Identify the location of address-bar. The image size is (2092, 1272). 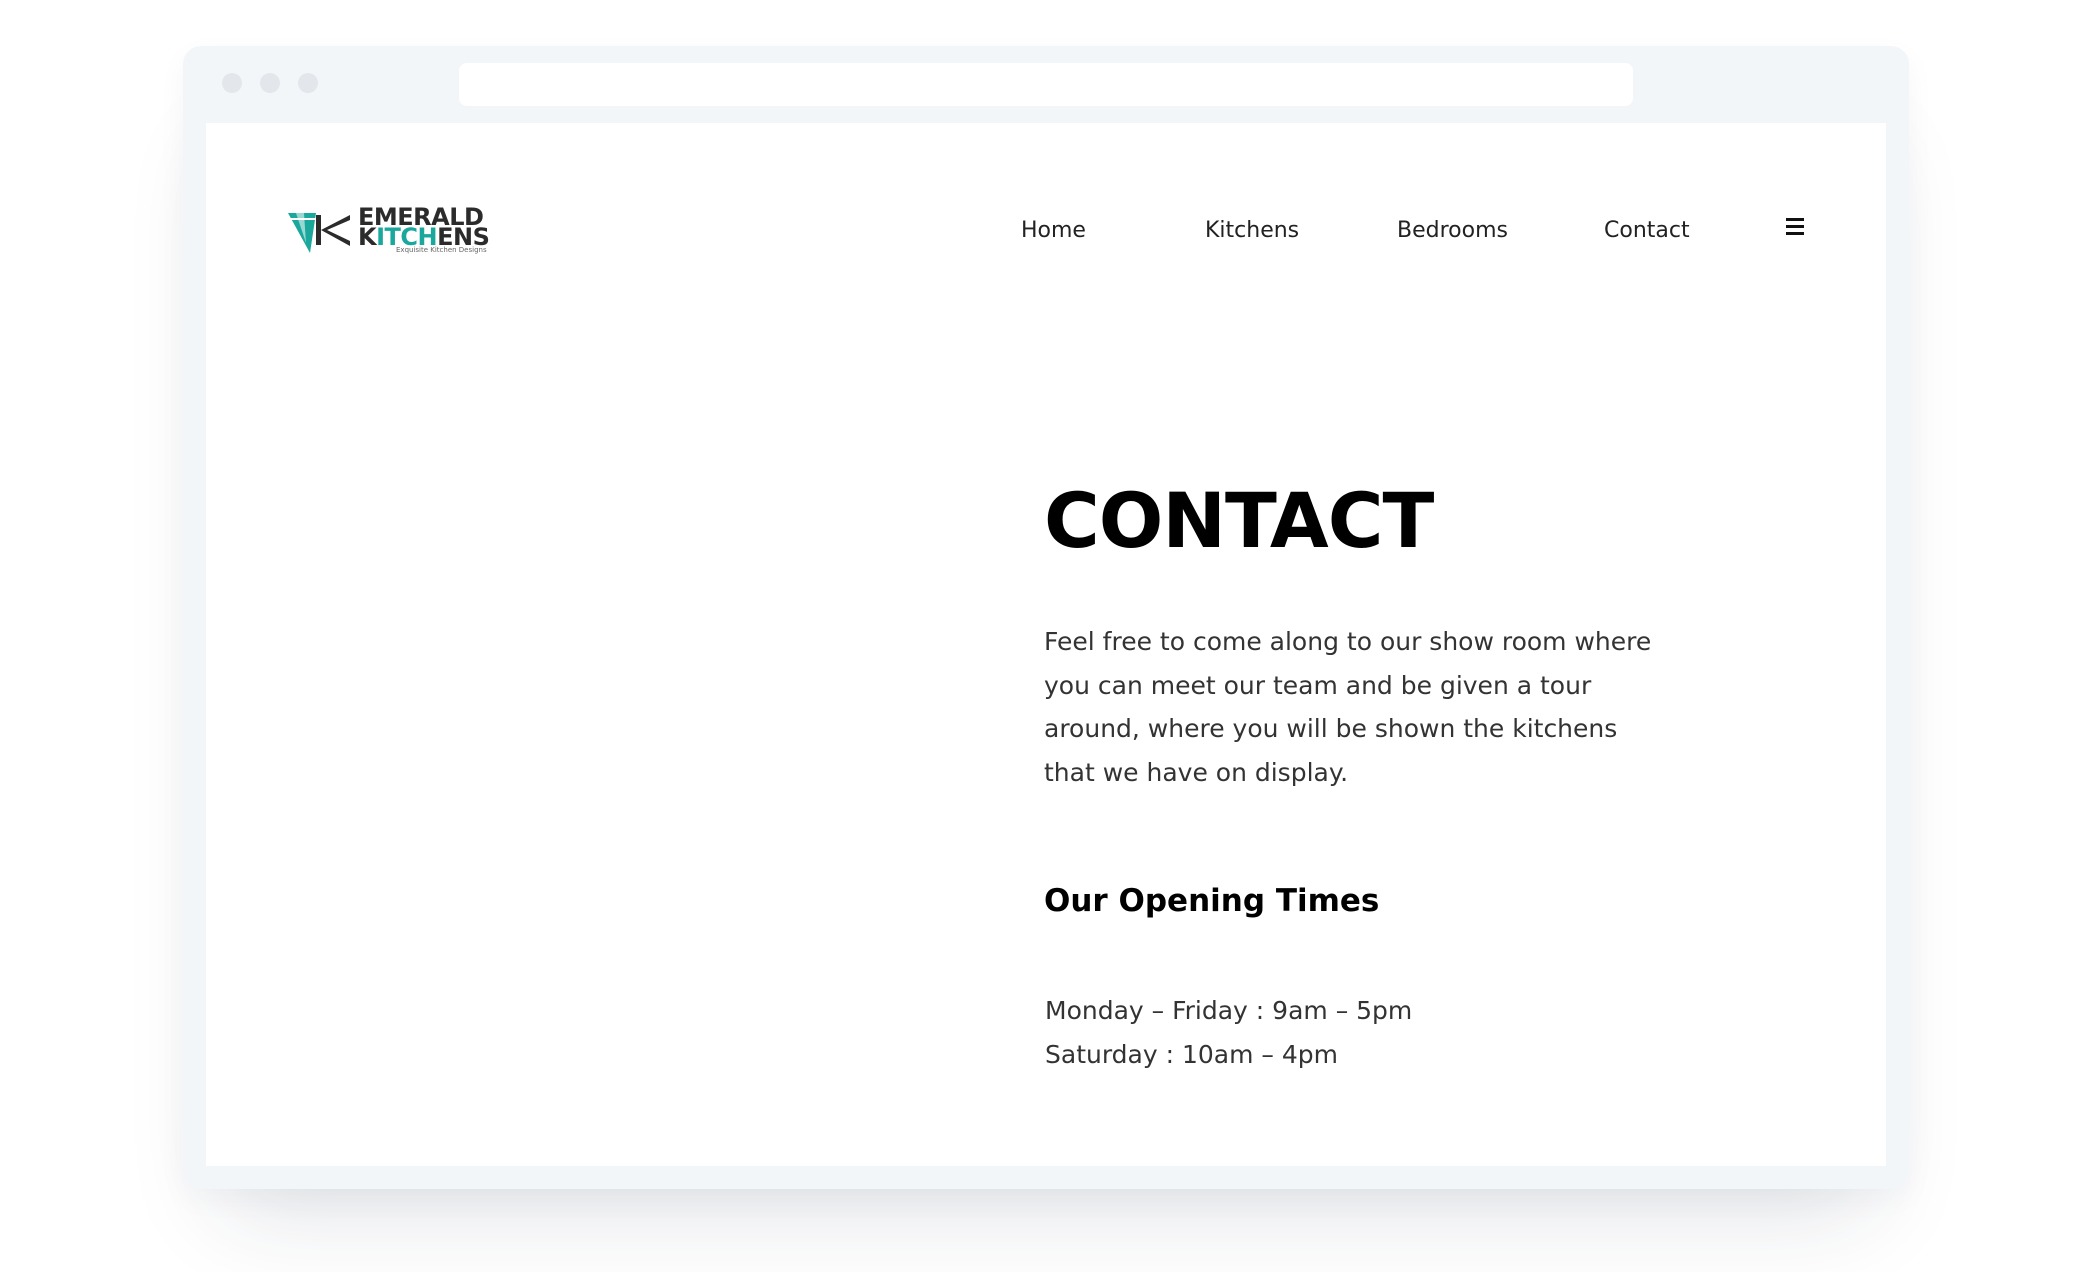
(1046, 84).